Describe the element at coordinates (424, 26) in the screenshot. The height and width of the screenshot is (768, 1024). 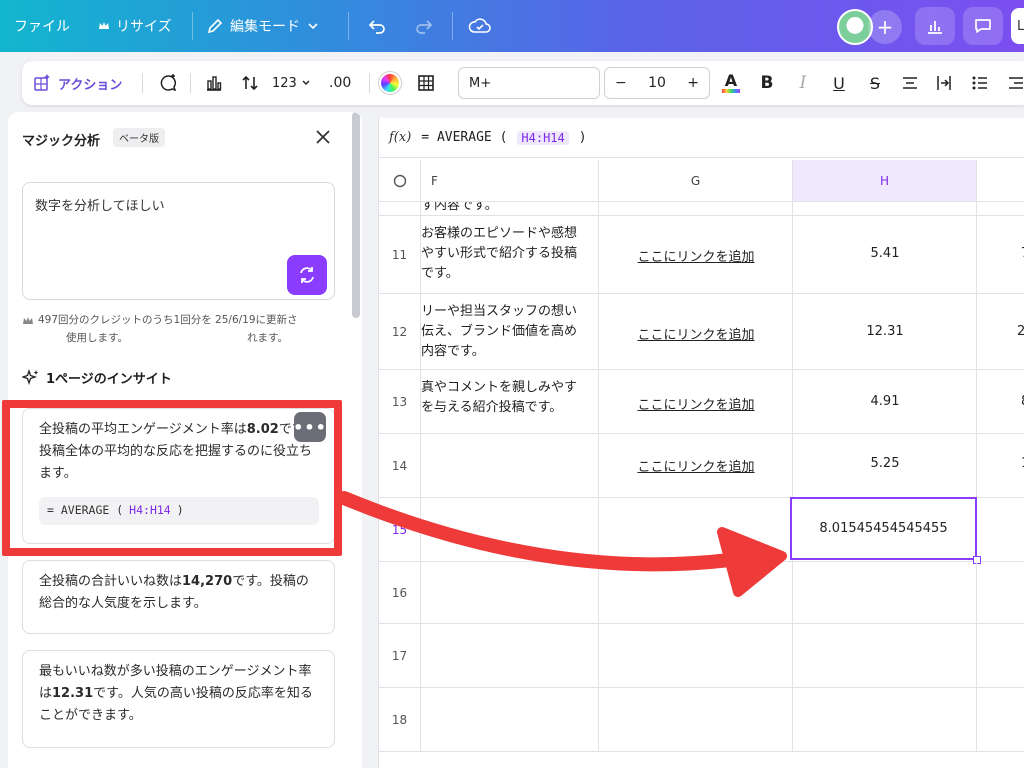
I see `redo-button` at that location.